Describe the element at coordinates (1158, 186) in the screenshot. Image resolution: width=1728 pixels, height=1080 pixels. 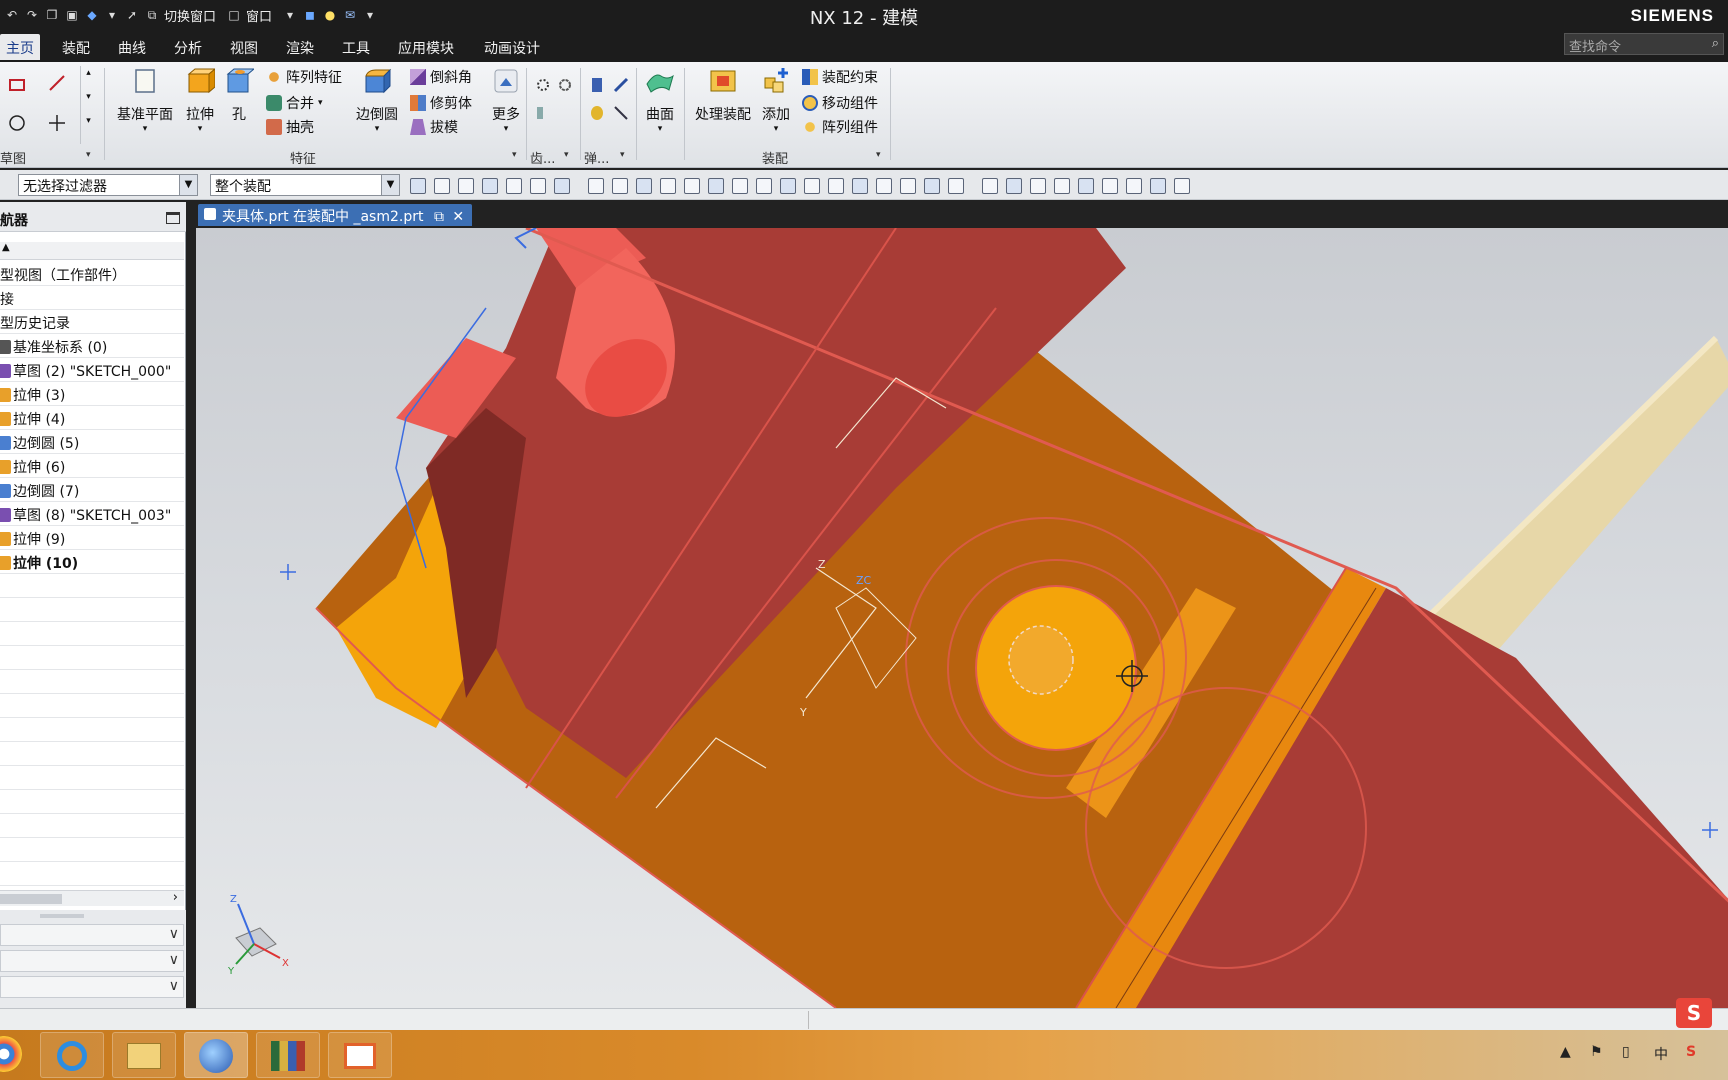
I see `show-hide-icon` at that location.